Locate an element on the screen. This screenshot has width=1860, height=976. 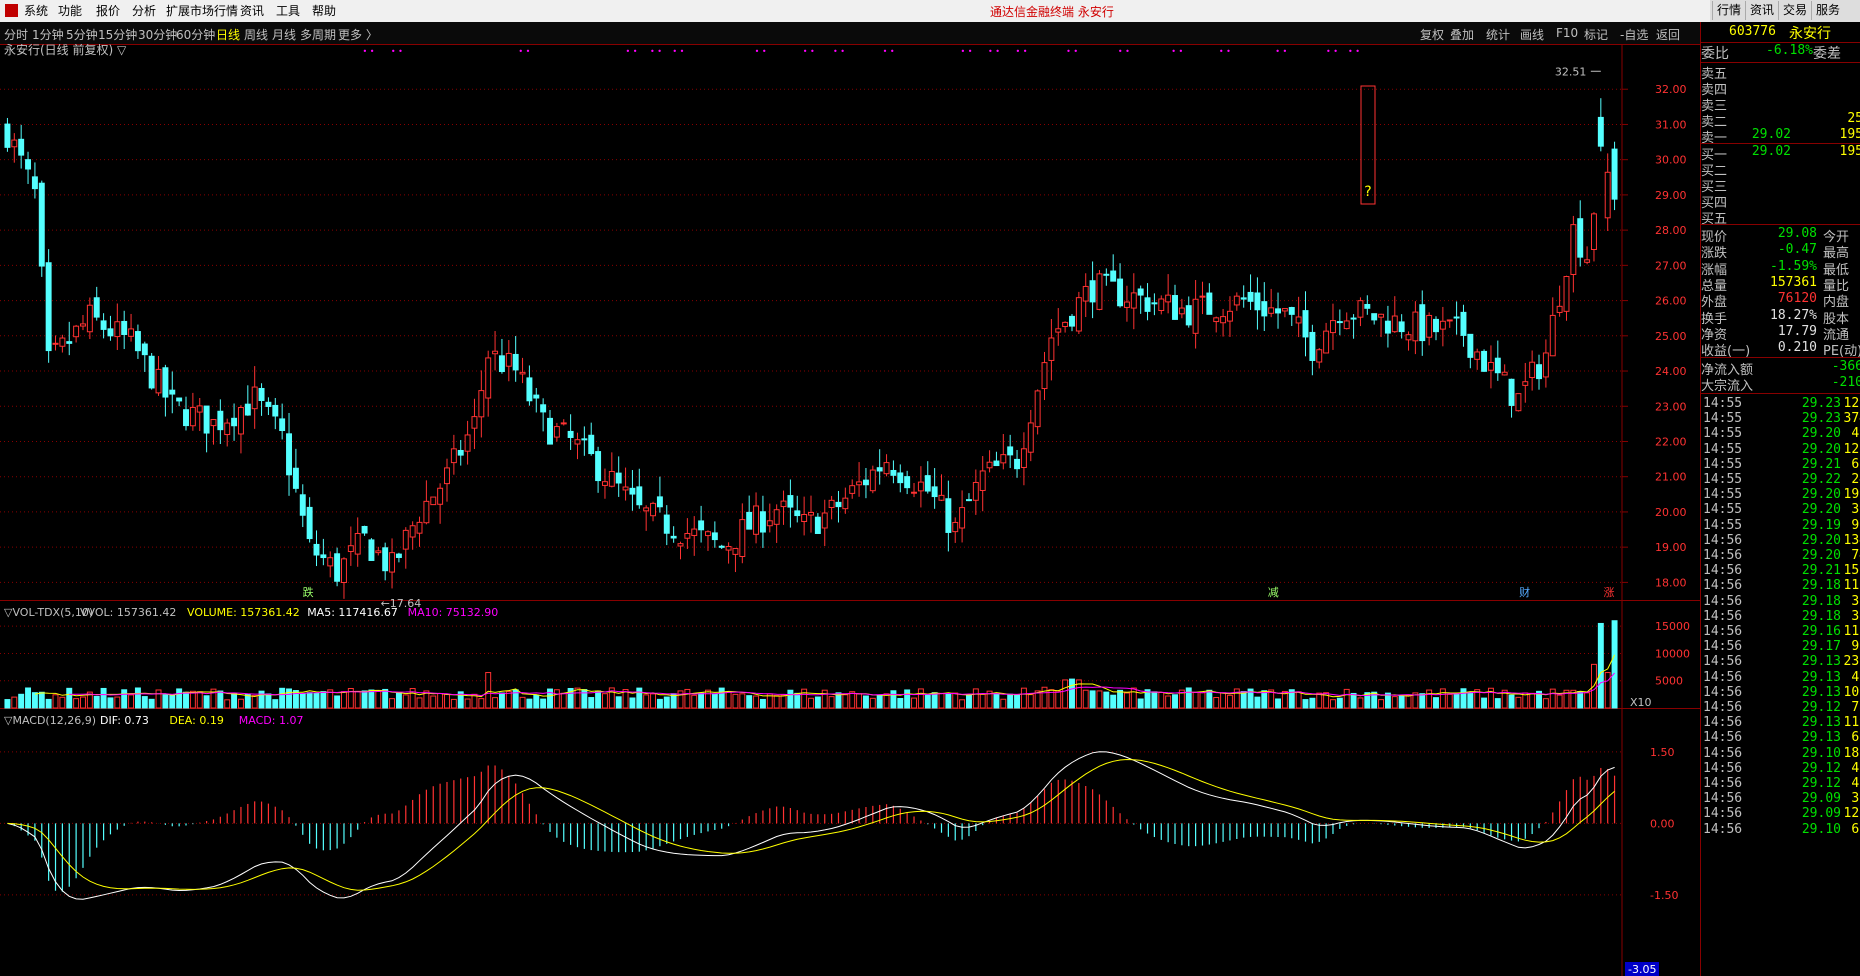
top-button-3: 服务 is located at coordinates (1827, 10).